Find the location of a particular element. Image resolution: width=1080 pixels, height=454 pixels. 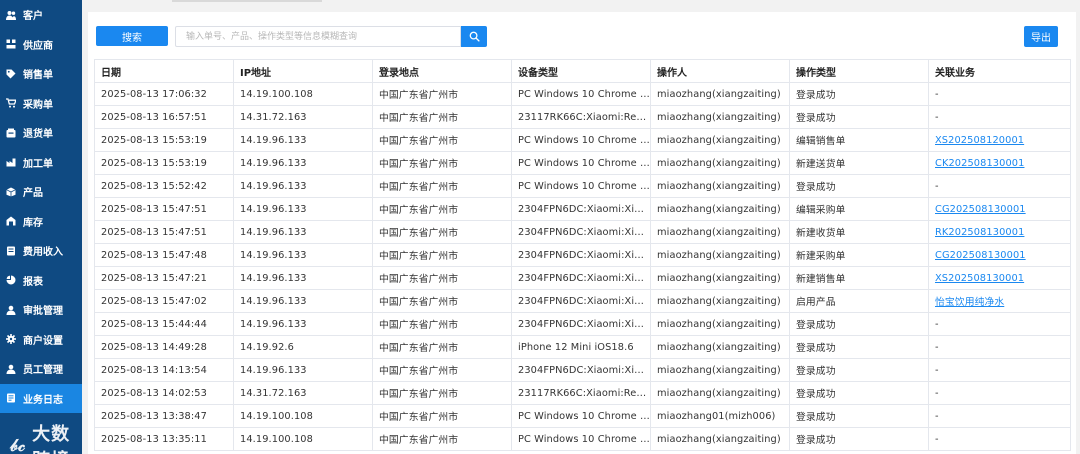

sidebar-item-5: 加工单 is located at coordinates (41, 163).